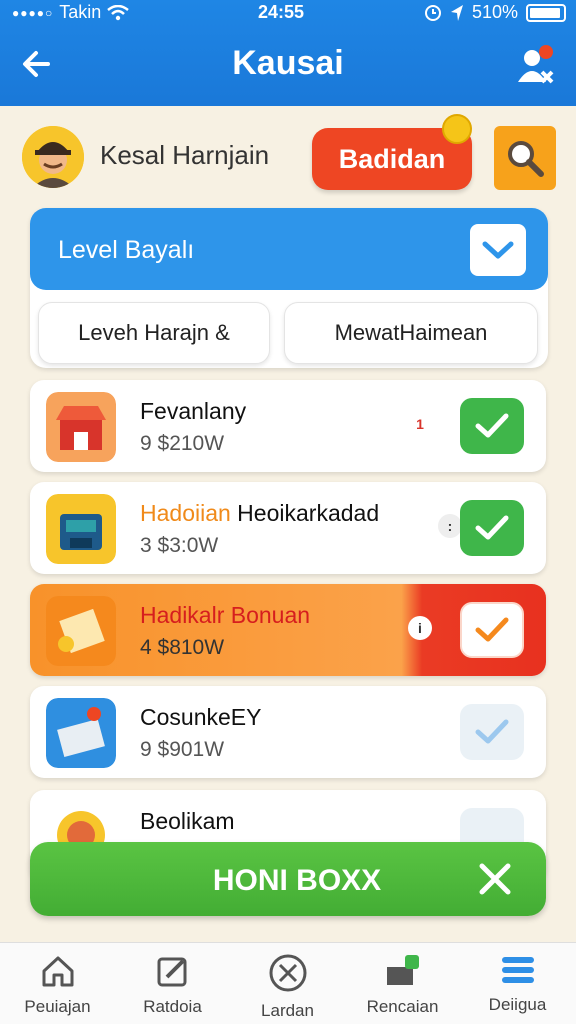 The height and width of the screenshot is (1024, 576). I want to click on location-icon, so click(456, 12).